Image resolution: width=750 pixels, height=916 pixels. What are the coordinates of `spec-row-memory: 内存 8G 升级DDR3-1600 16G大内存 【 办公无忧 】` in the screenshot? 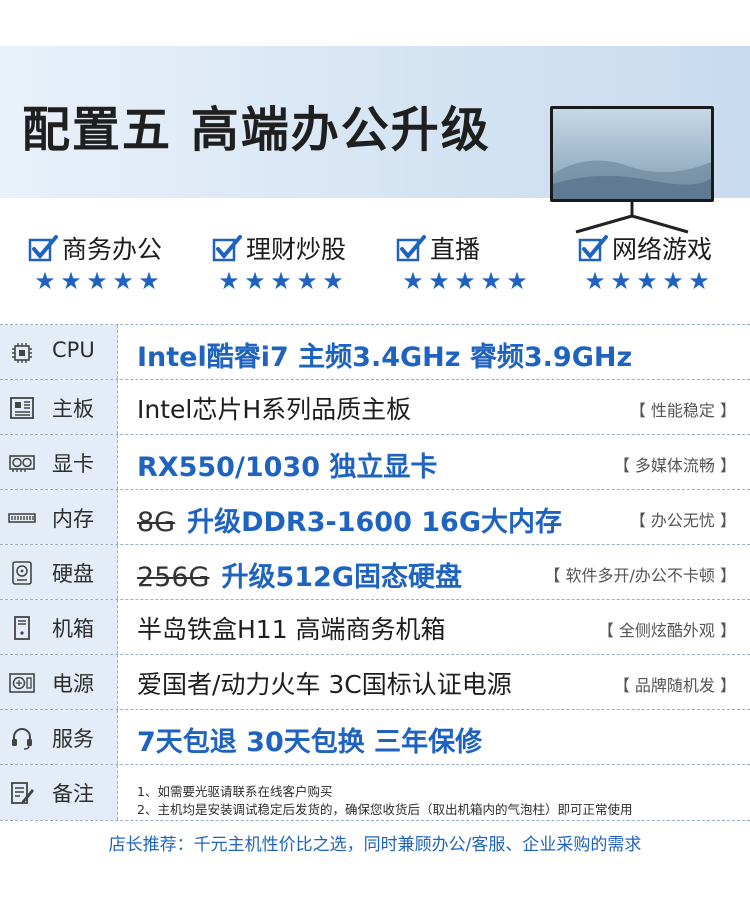 It's located at (375, 517).